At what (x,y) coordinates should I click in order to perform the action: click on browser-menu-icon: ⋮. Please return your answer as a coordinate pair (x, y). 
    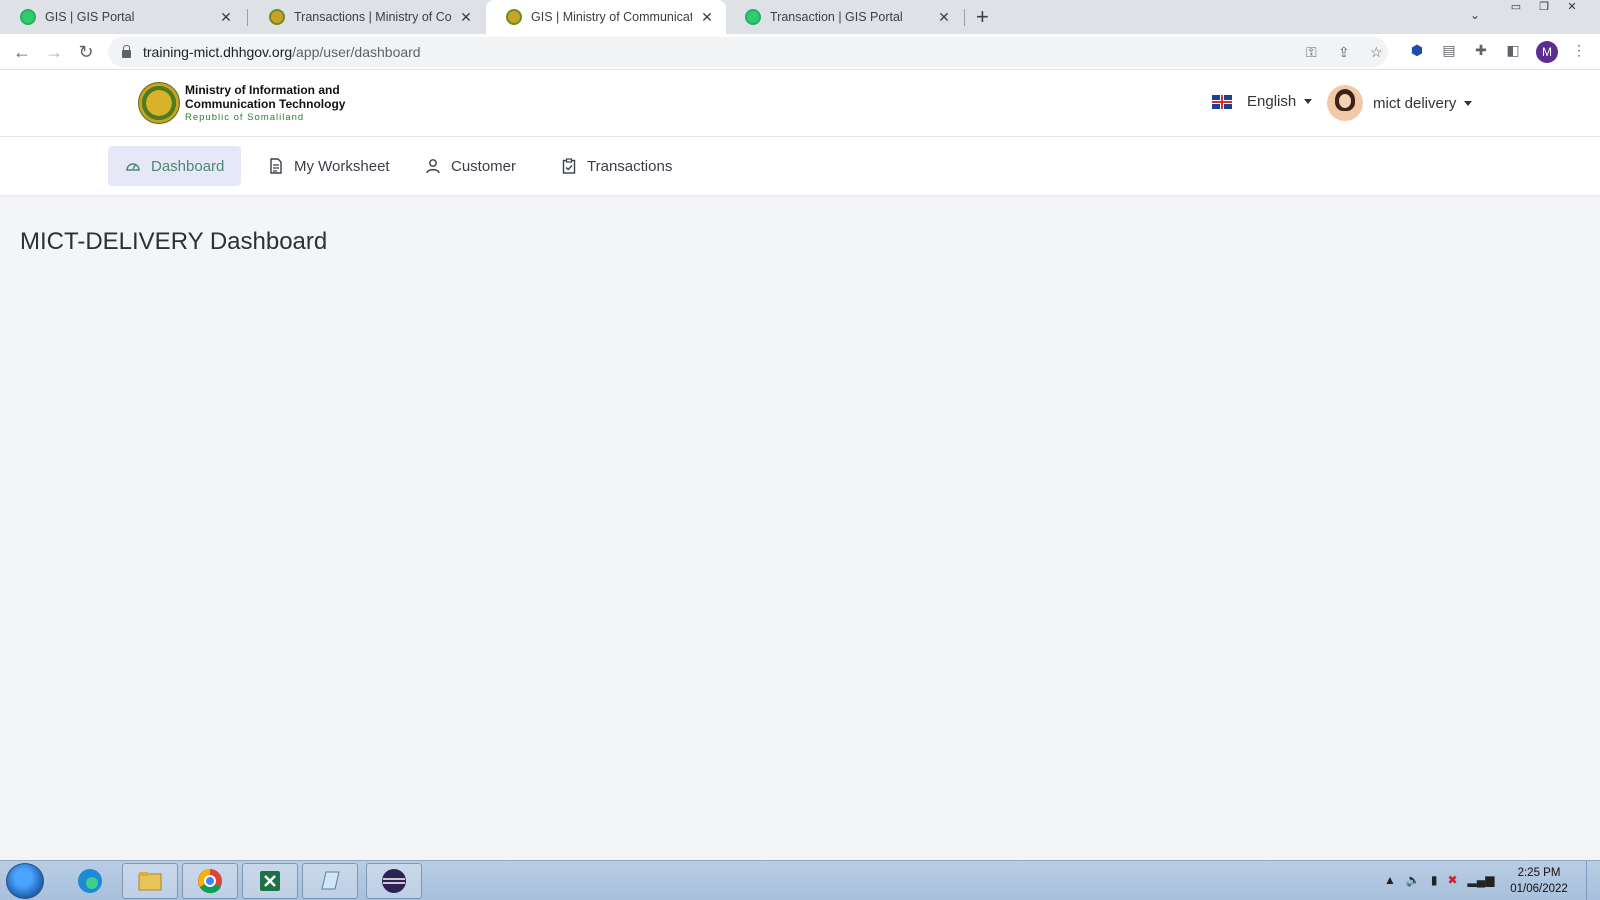
    Looking at the image, I should click on (1579, 50).